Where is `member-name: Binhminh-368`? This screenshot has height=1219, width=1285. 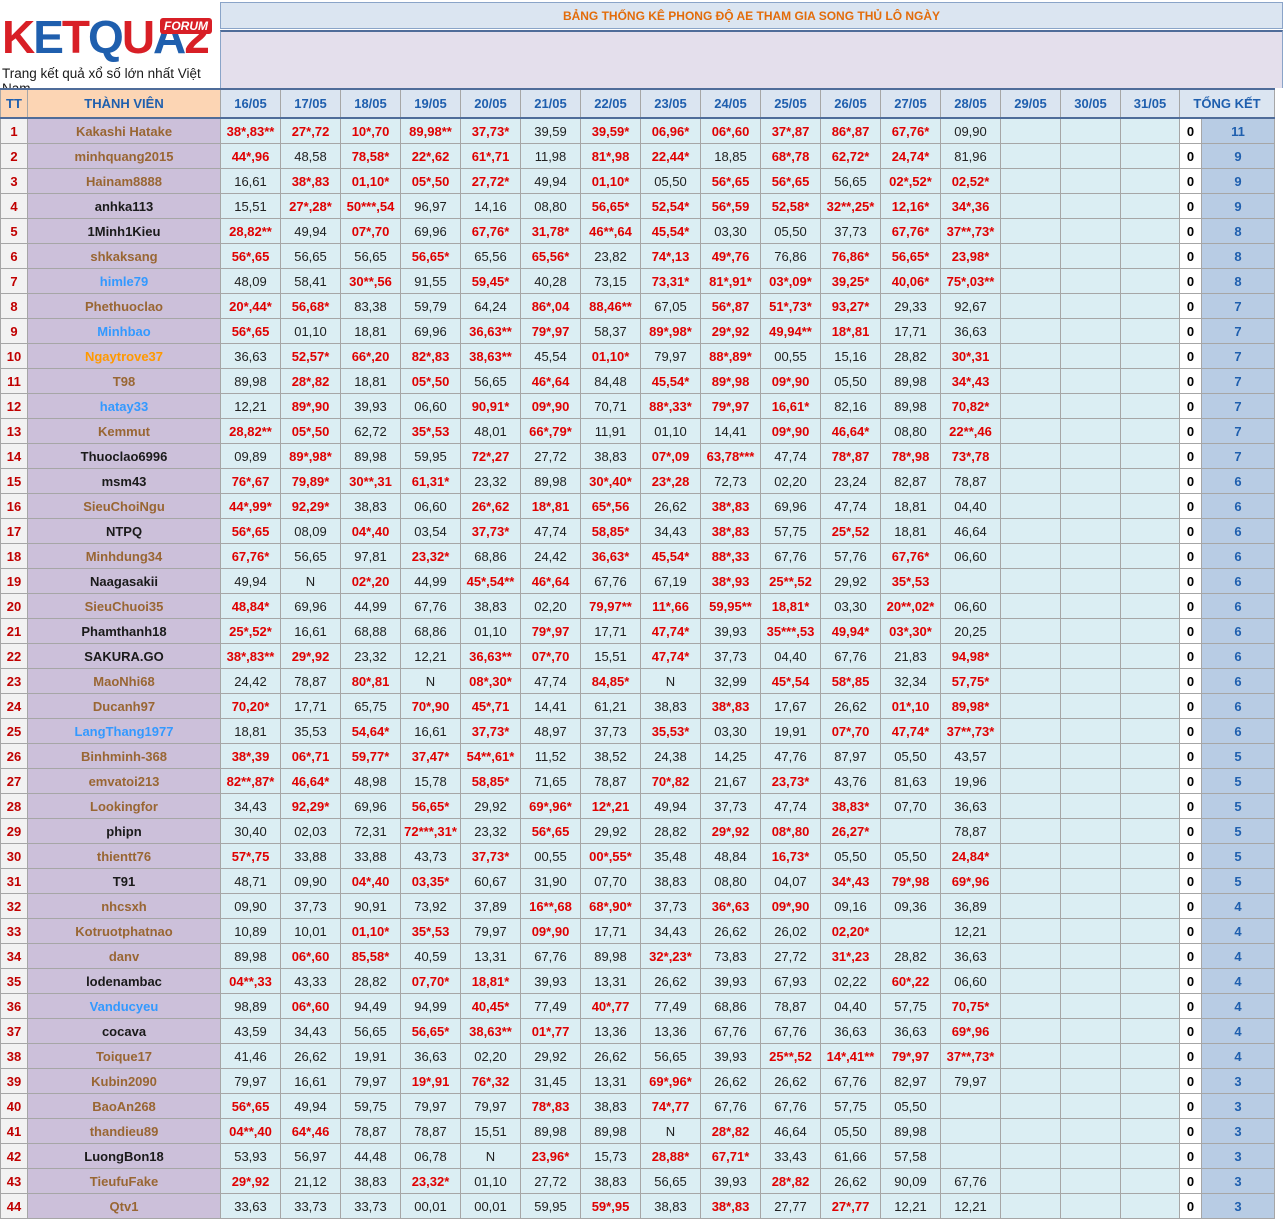 member-name: Binhminh-368 is located at coordinates (124, 756).